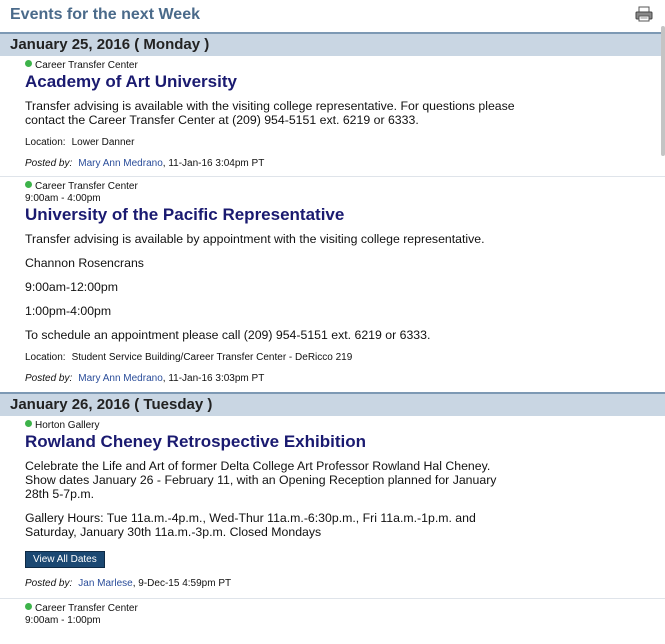 This screenshot has height=644, width=665. I want to click on event-time: 9:00am - 1:00pm, so click(63, 620).